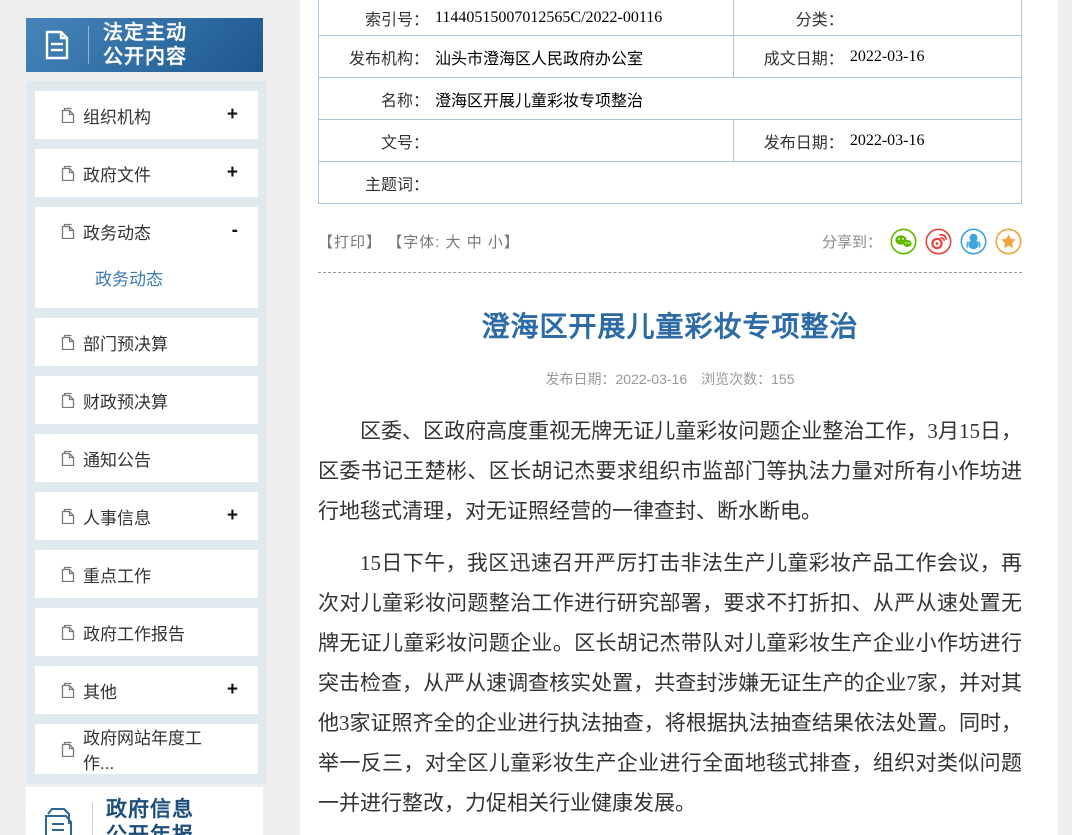 Image resolution: width=1072 pixels, height=835 pixels. I want to click on article-meta: 发布日期：2022-03-16 浏览次数：155, so click(670, 379).